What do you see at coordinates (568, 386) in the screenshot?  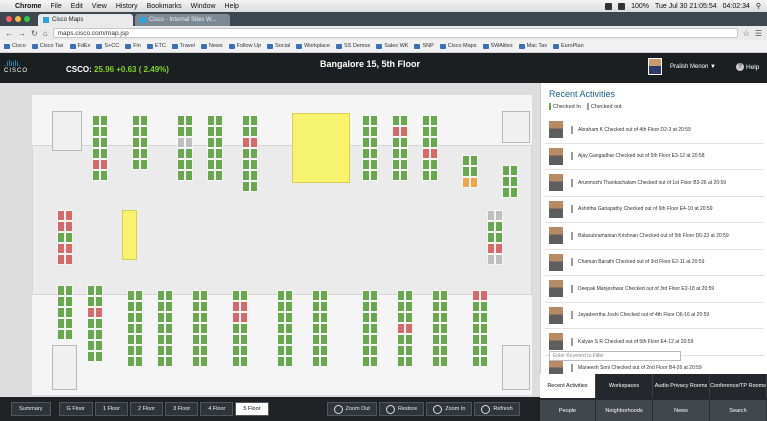 I see `tab-recent-activities: Recent Activities` at bounding box center [568, 386].